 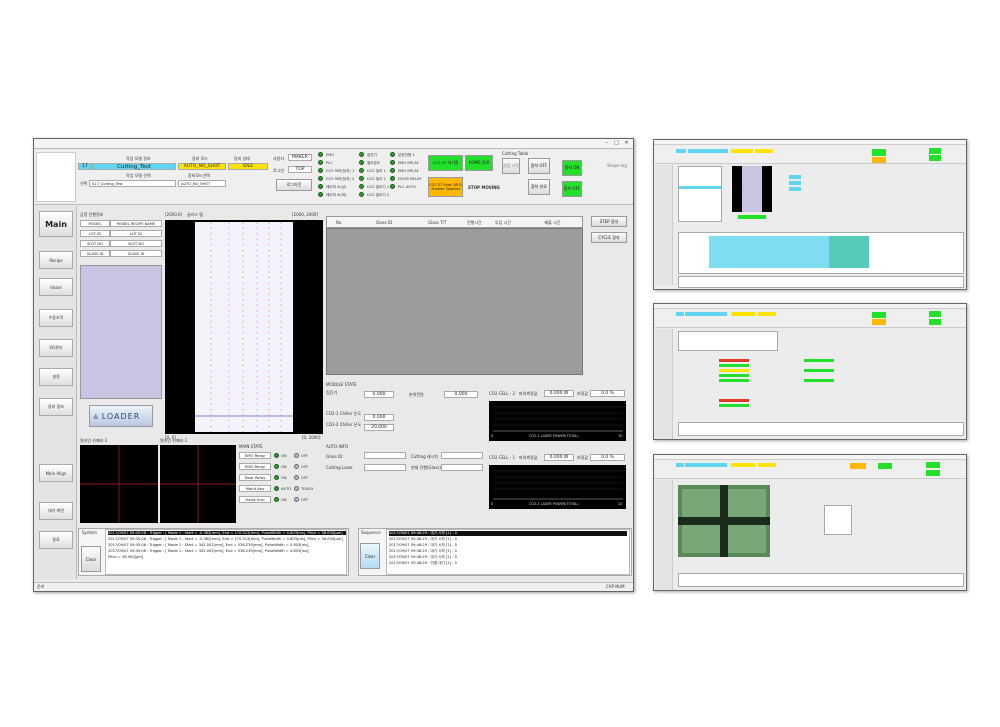 What do you see at coordinates (56, 540) in the screenshot?
I see `sidebar-item-menu: 종료` at bounding box center [56, 540].